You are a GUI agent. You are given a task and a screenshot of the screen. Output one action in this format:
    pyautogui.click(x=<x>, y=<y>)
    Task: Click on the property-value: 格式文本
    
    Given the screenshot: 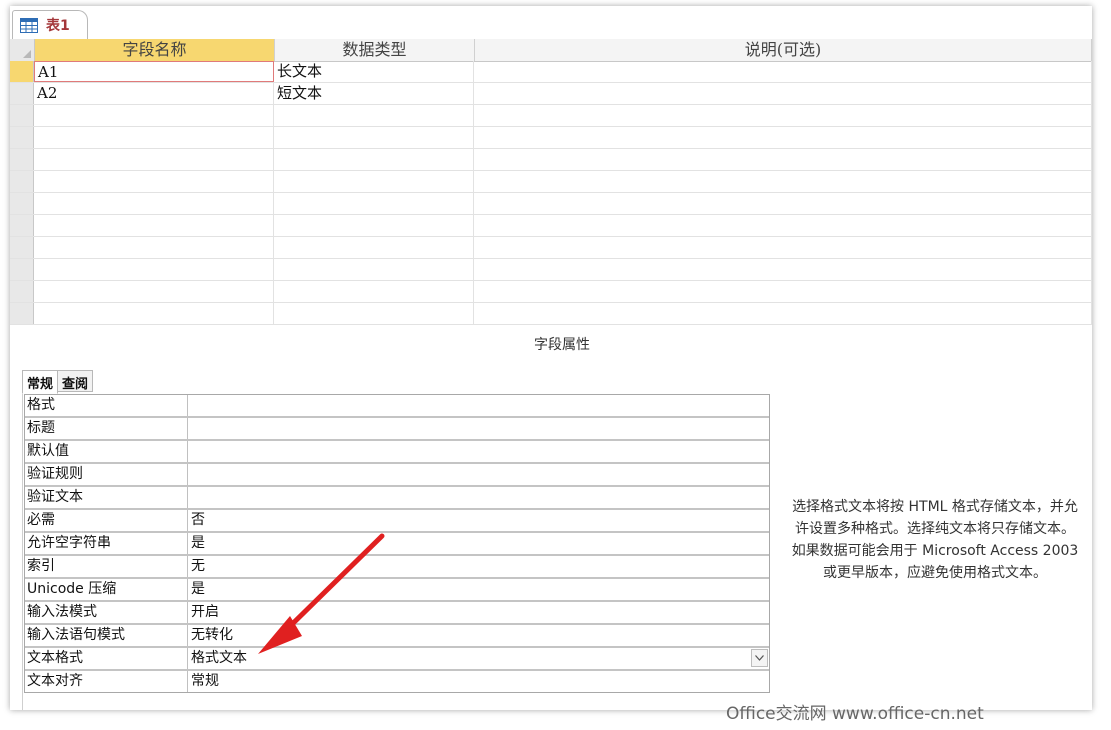 What is the action you would take?
    pyautogui.click(x=219, y=658)
    